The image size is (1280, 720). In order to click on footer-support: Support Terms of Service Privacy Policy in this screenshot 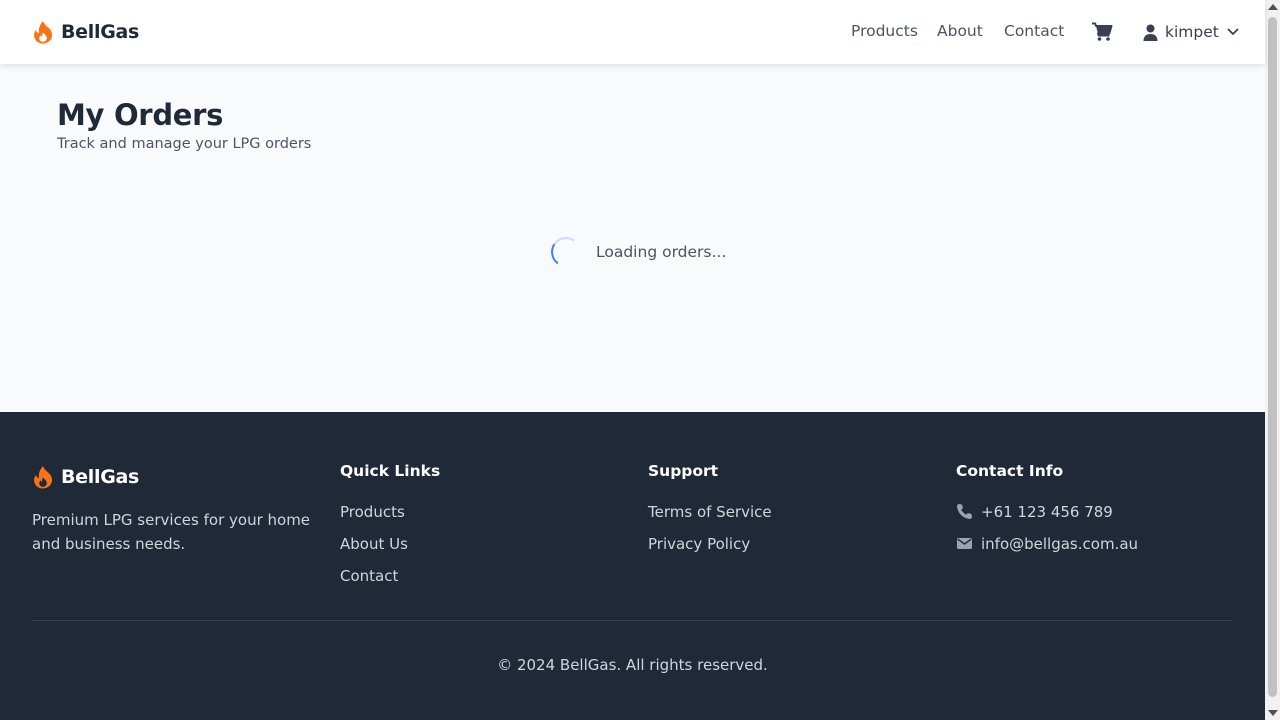, I will do `click(710, 514)`.